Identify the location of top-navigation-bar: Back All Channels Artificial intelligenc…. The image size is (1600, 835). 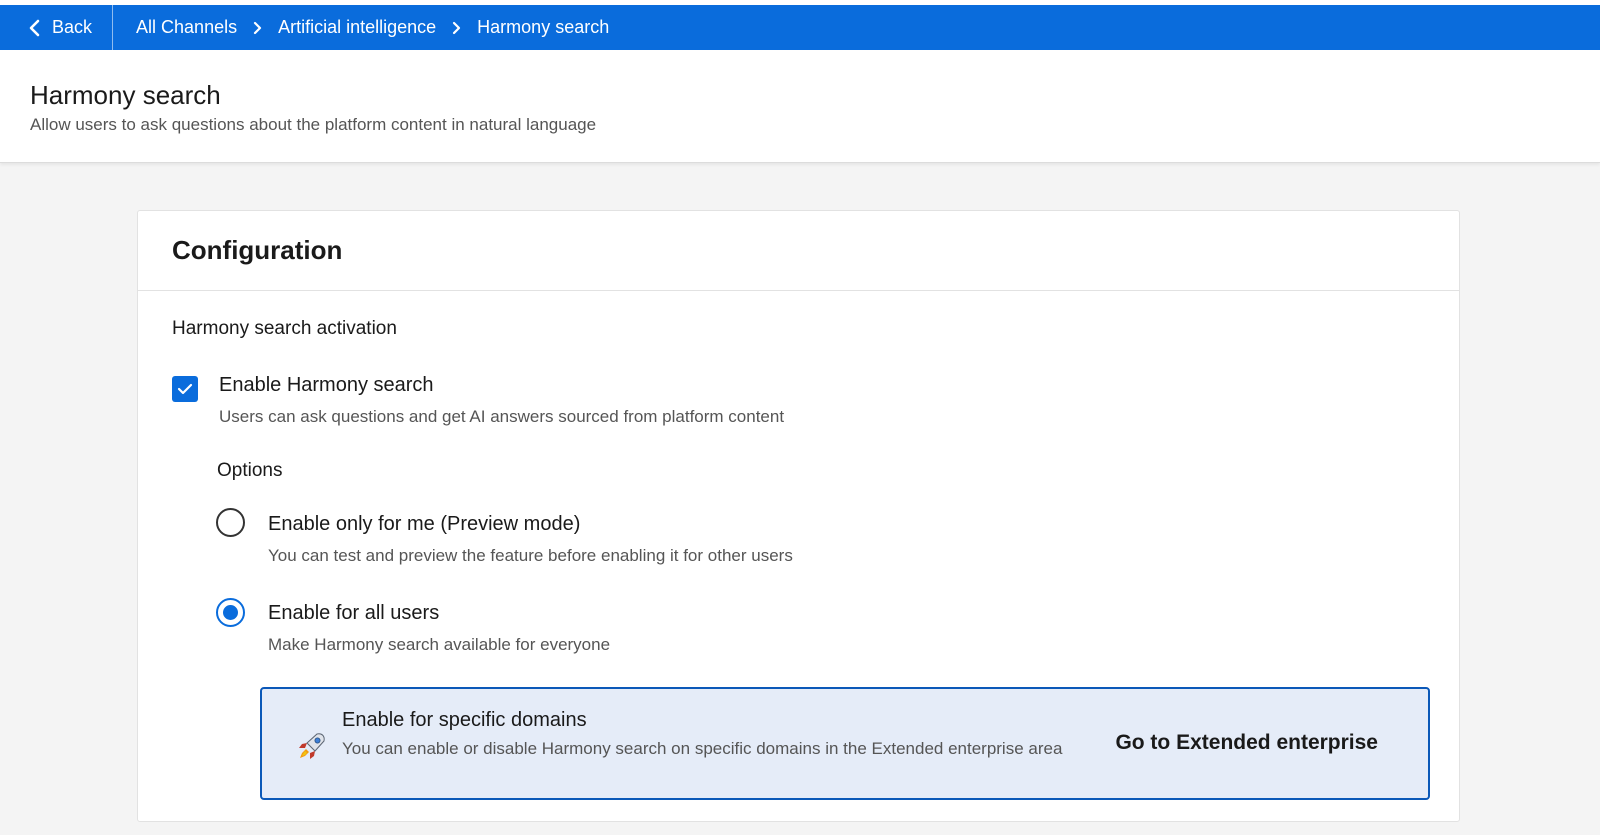
(800, 27).